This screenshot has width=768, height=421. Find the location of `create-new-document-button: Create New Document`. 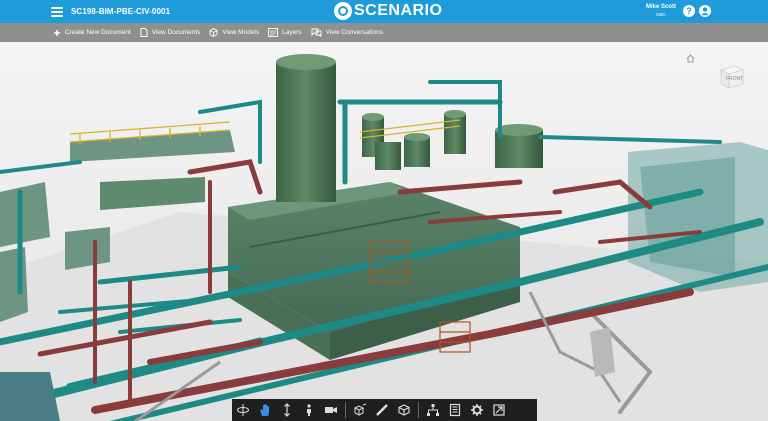

create-new-document-button: Create New Document is located at coordinates (92, 33).